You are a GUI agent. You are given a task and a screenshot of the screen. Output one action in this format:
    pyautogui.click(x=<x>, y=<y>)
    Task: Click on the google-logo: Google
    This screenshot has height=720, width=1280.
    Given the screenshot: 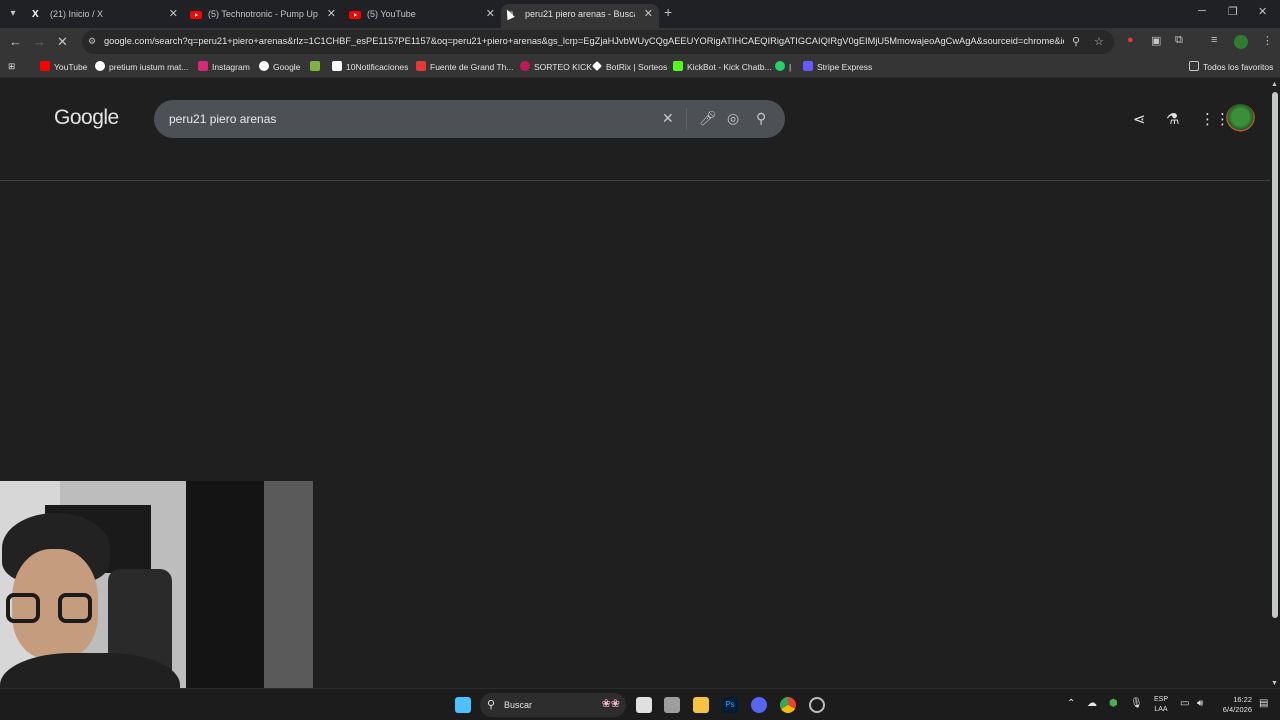 What is the action you would take?
    pyautogui.click(x=86, y=118)
    